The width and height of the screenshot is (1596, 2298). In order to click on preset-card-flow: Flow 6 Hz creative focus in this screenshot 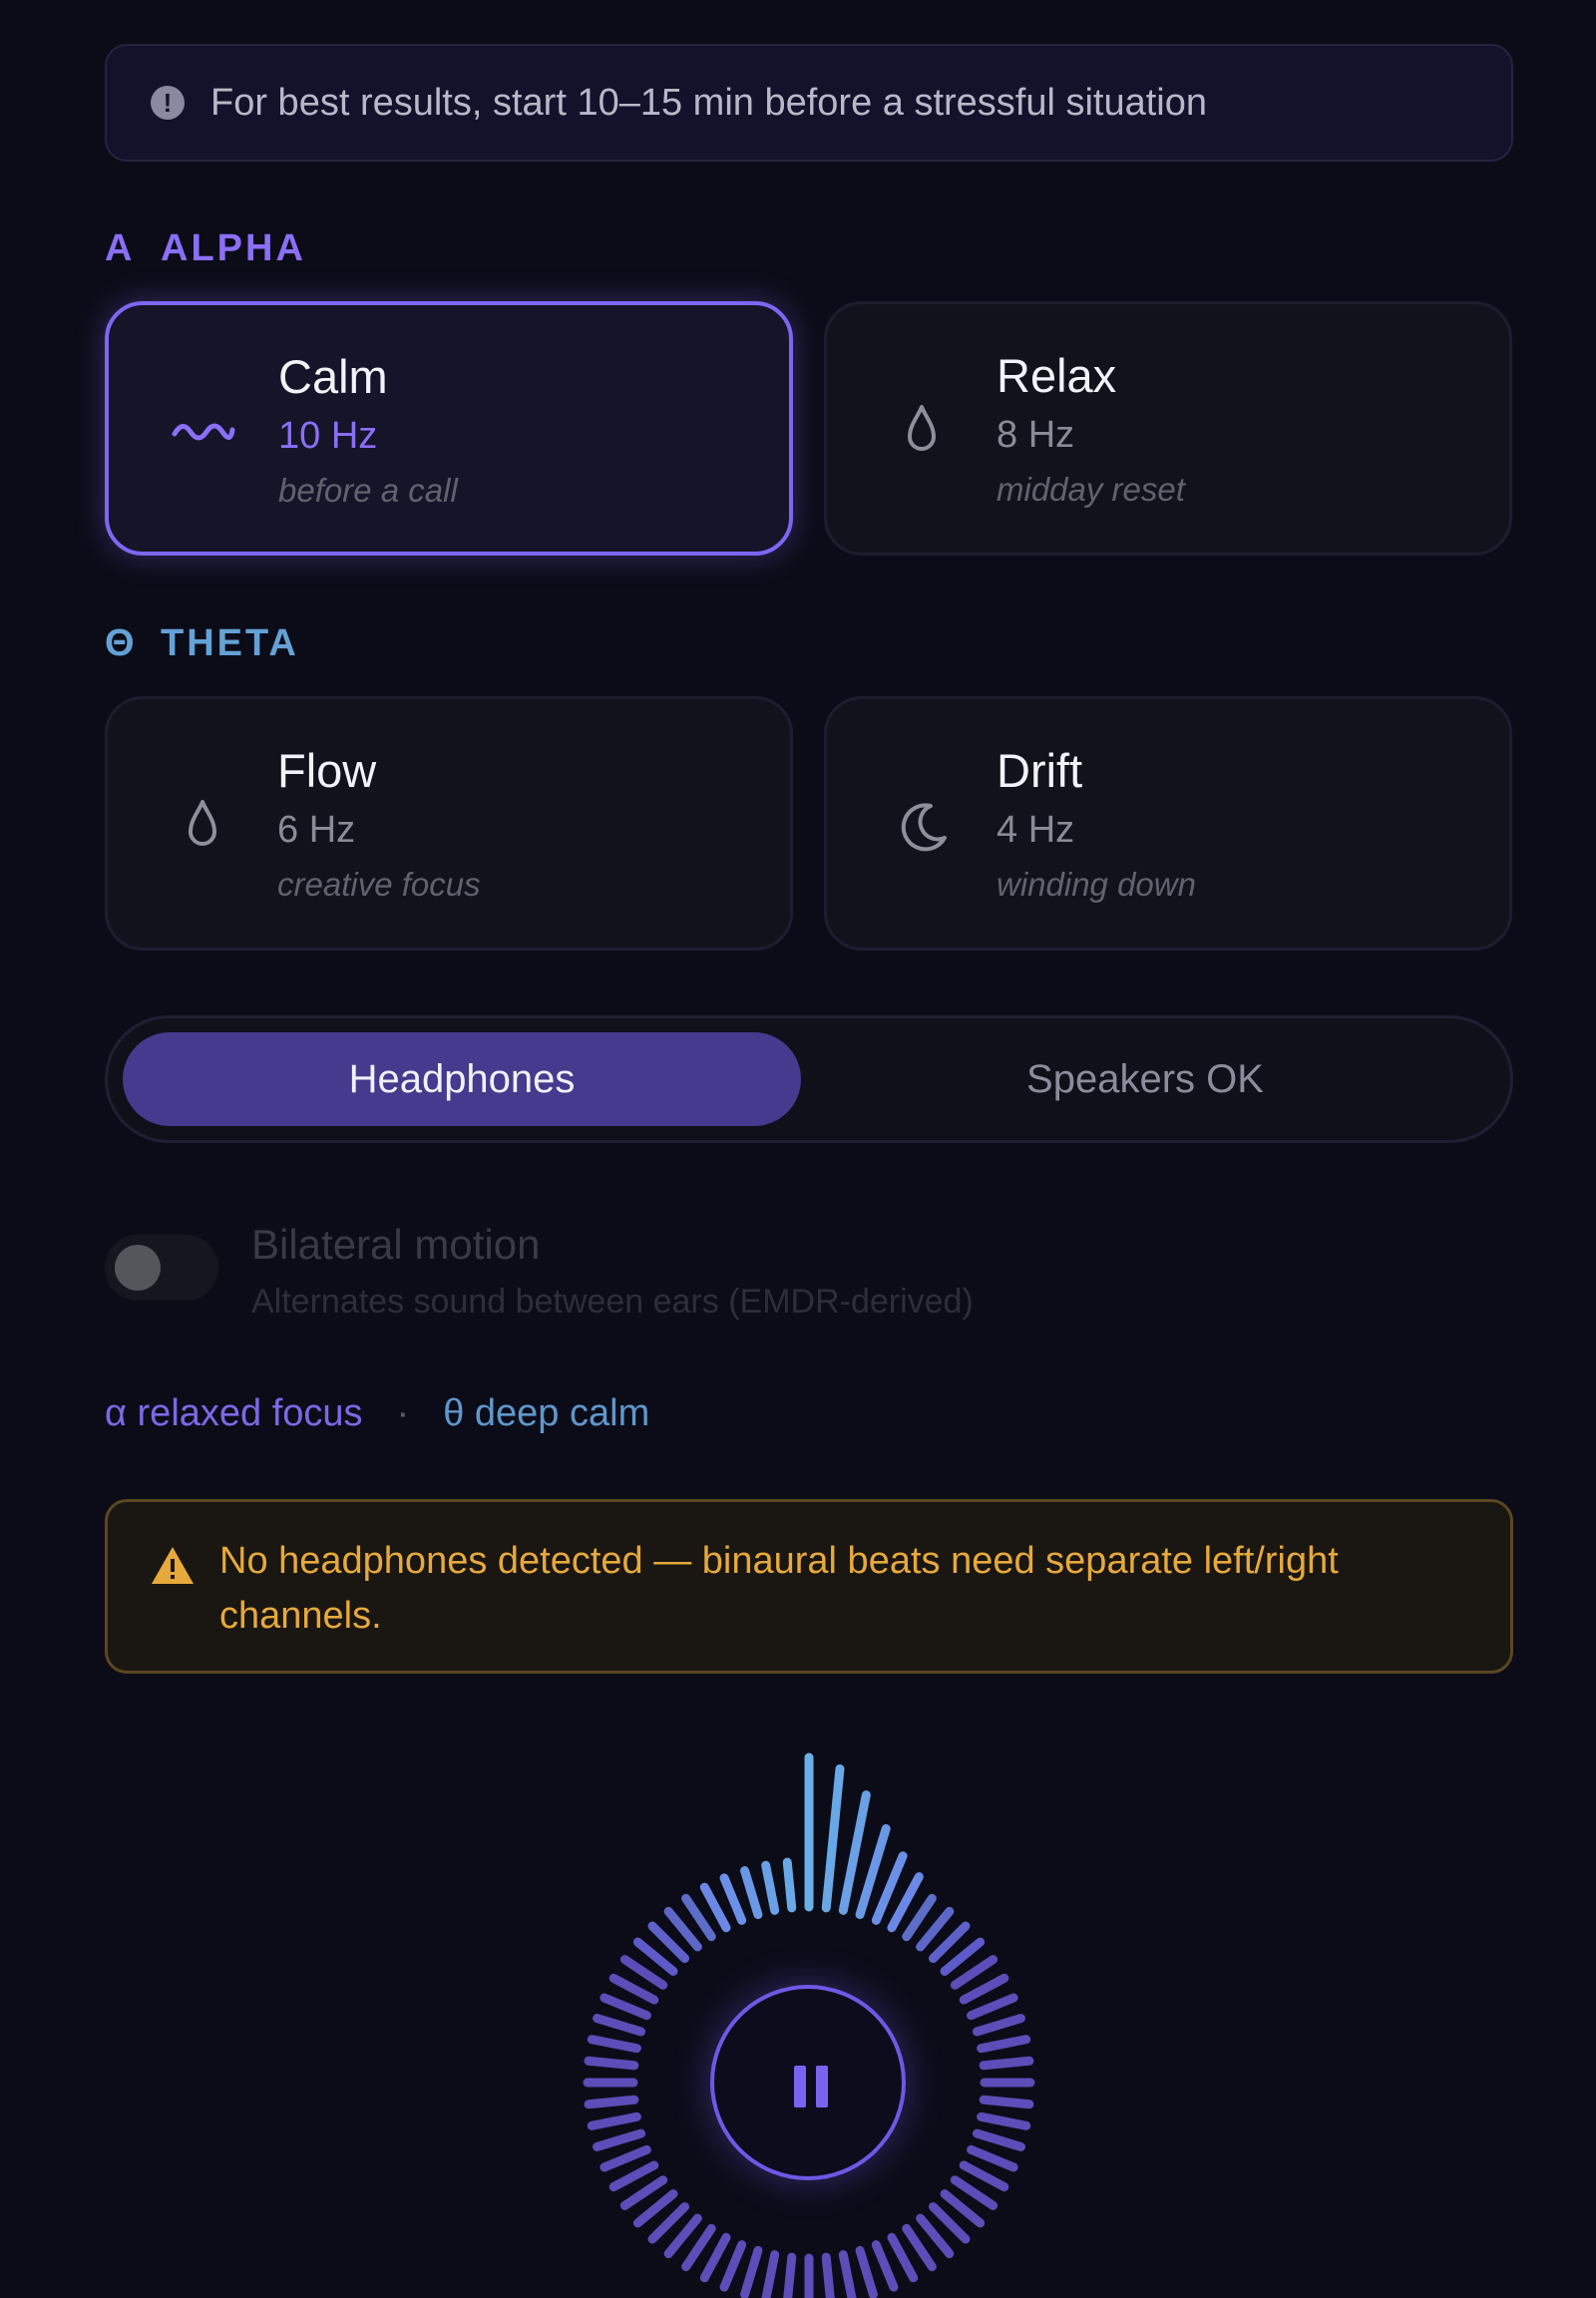, I will do `click(449, 823)`.